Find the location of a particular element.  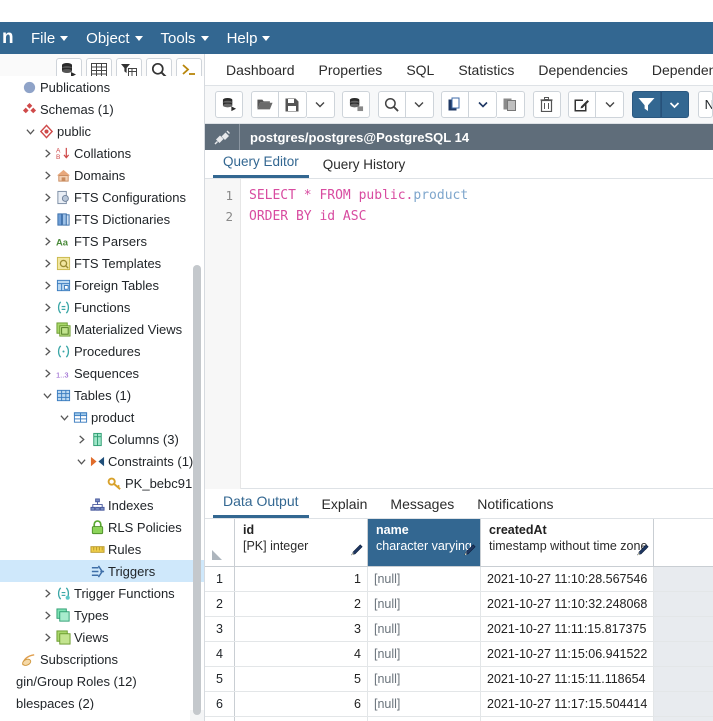

tree-item-fts-templates: FTS Templates is located at coordinates (102, 263).